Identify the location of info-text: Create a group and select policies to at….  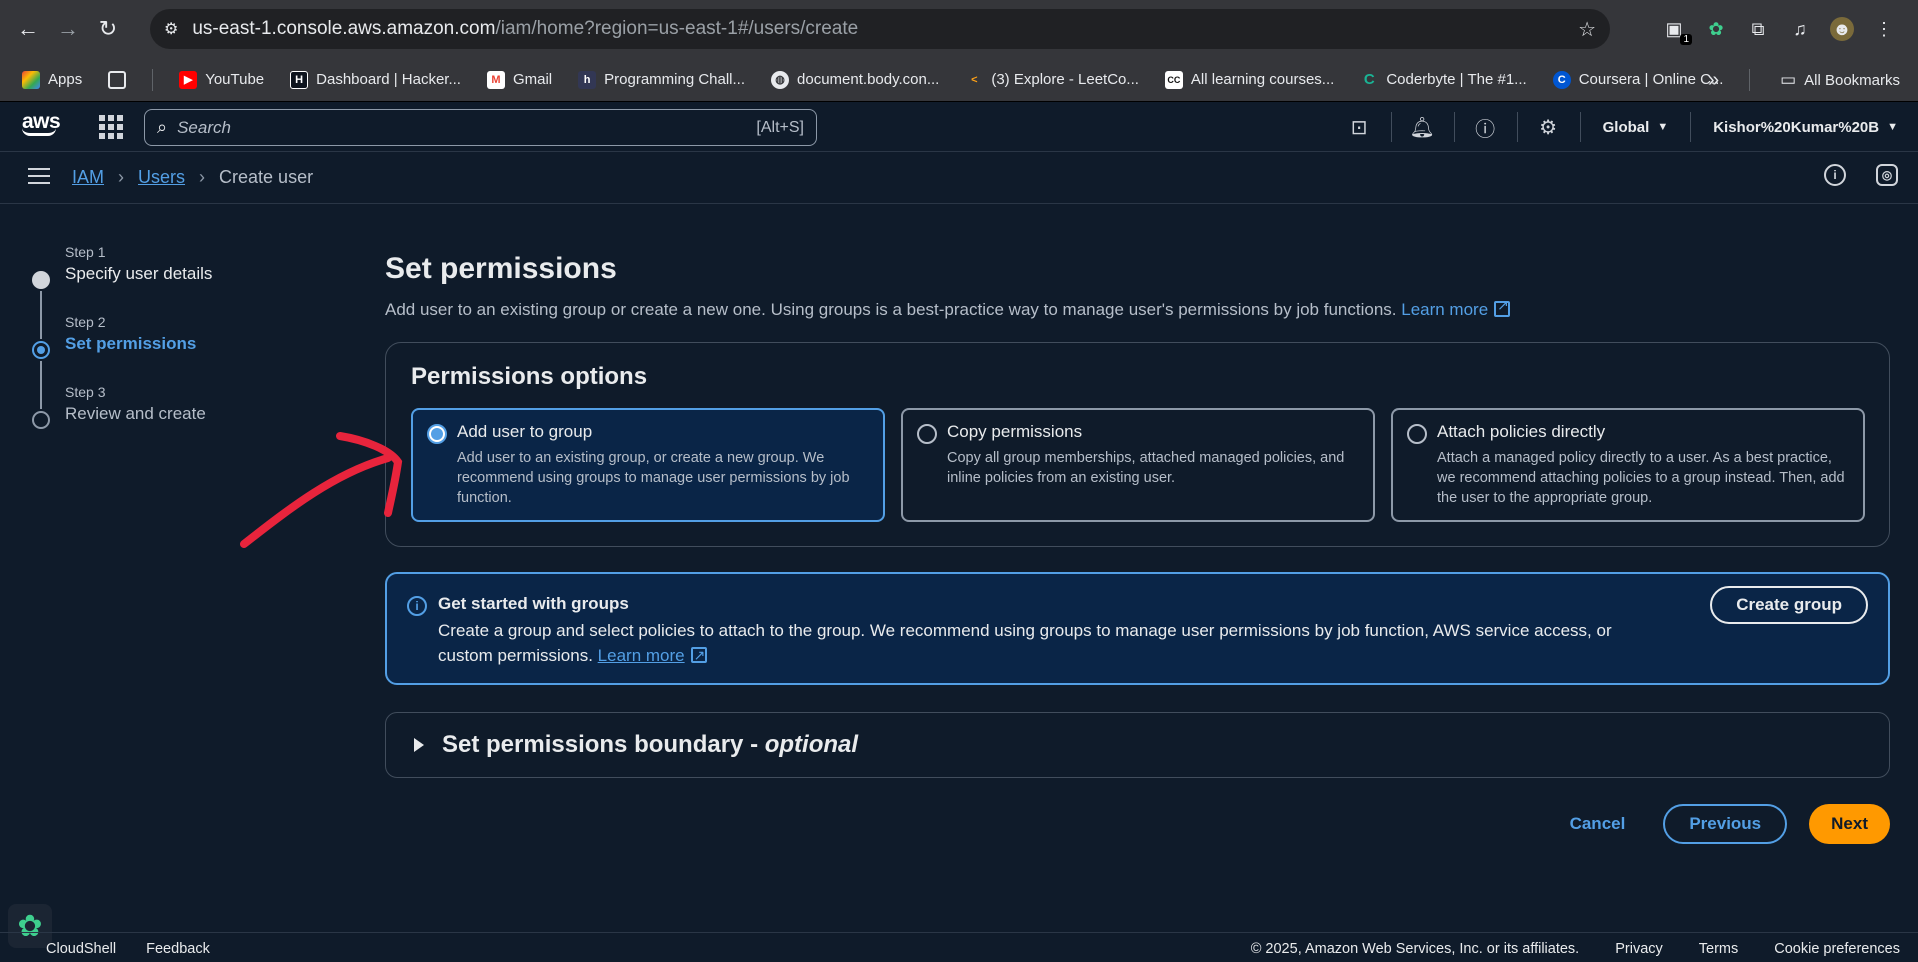
(1053, 643).